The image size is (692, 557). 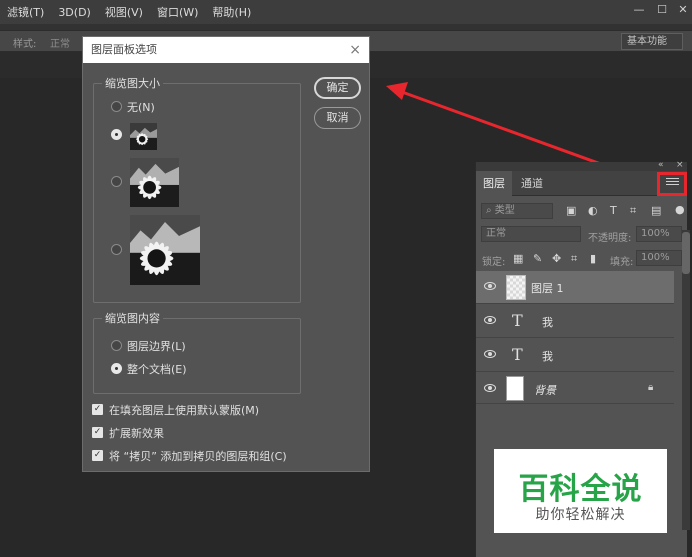 I want to click on size-none-label: 无(N), so click(x=141, y=107).